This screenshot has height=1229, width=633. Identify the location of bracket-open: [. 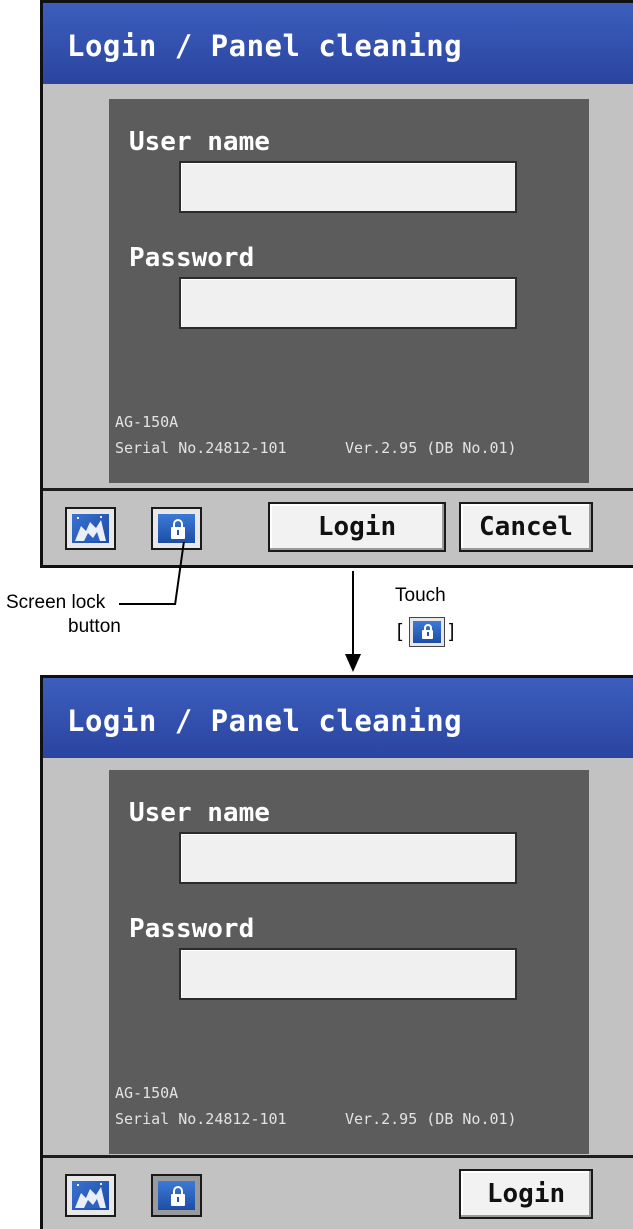
(400, 631).